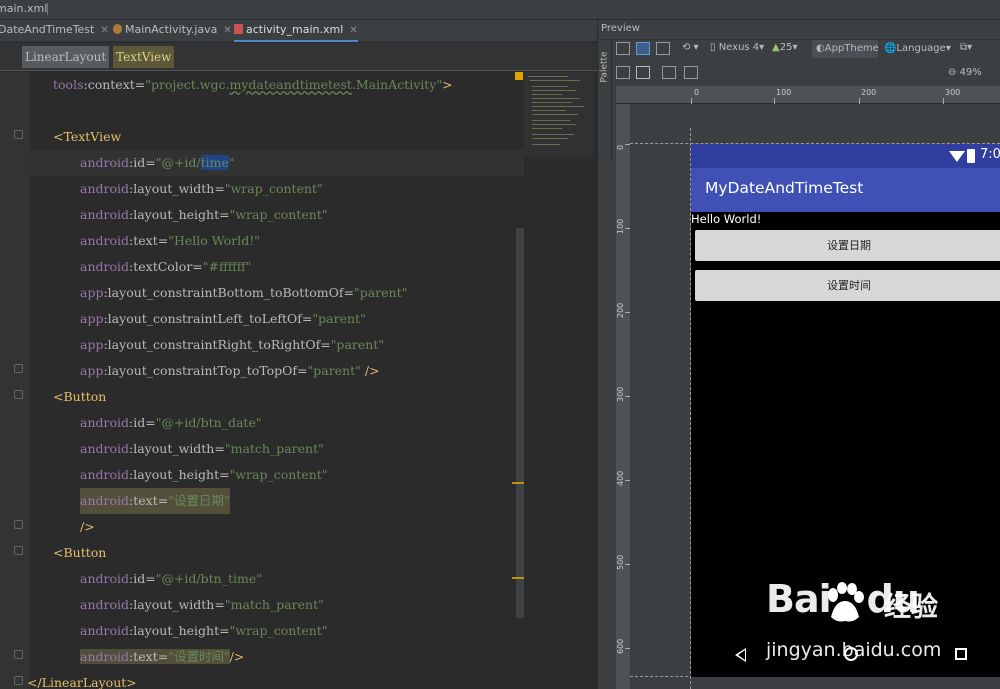 This screenshot has width=1000, height=689. What do you see at coordinates (881, 622) in the screenshot?
I see `baidu-watermark: Bai du 经验 jingyan.baidu.com` at bounding box center [881, 622].